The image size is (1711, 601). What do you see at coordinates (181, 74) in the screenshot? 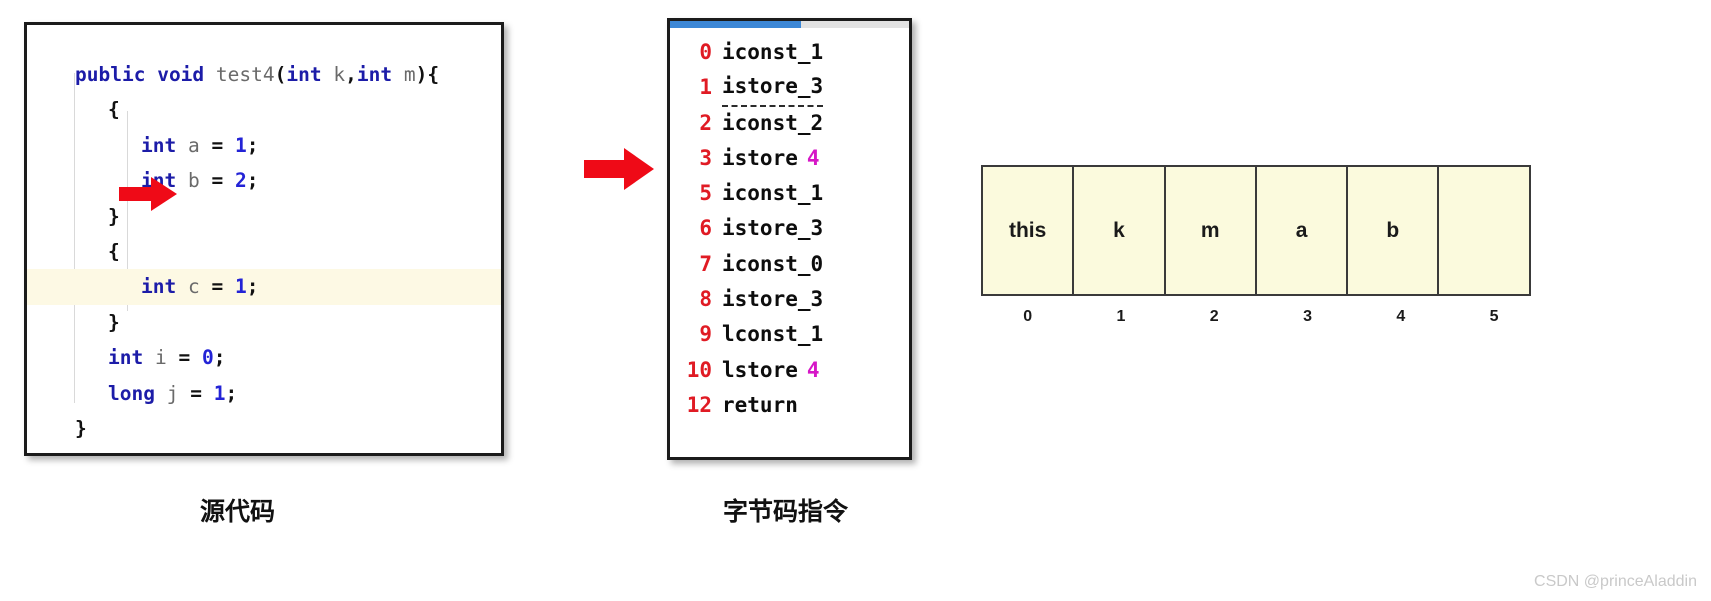
I see `code-token: void` at bounding box center [181, 74].